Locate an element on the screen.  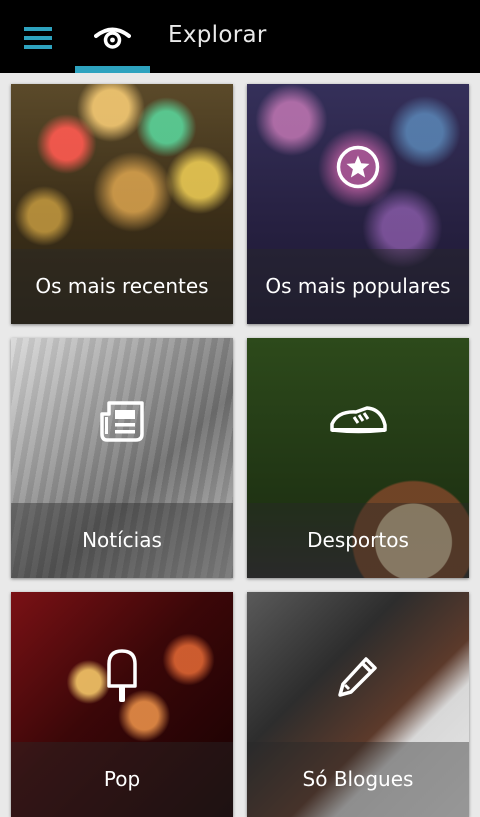
tab-discover is located at coordinates (112, 36).